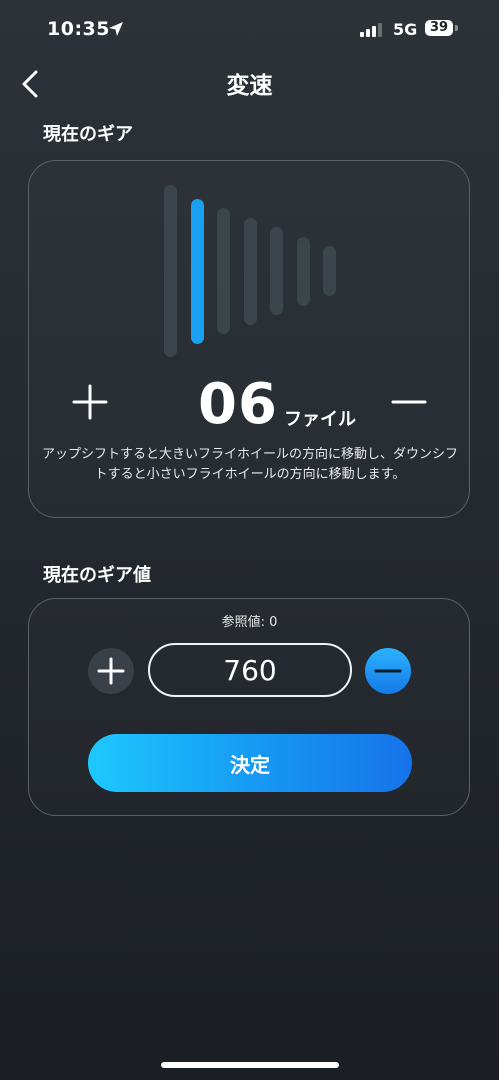 The width and height of the screenshot is (499, 1080). What do you see at coordinates (250, 670) in the screenshot?
I see `gear-value-input` at bounding box center [250, 670].